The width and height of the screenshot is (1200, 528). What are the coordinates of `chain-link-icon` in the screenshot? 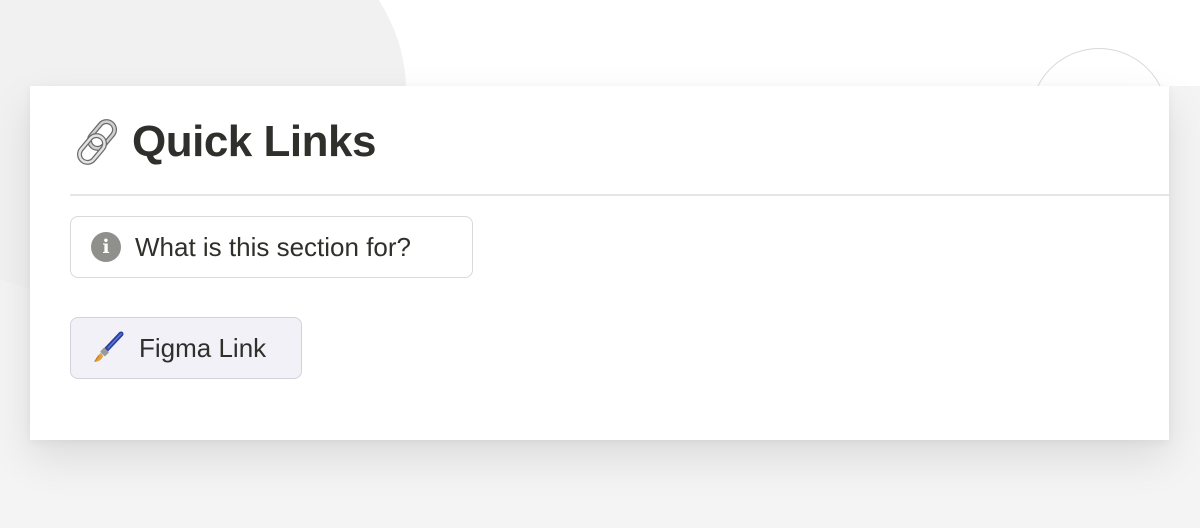 It's located at (98, 142).